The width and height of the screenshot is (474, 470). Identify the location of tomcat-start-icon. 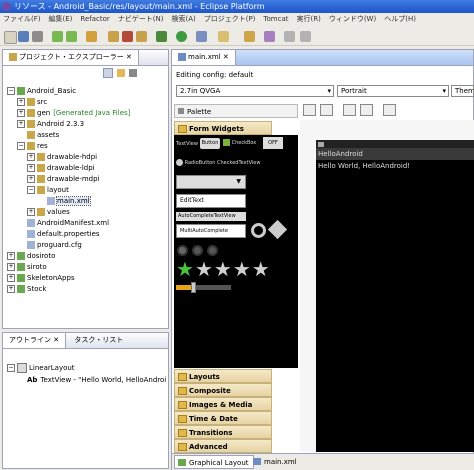
(113, 36).